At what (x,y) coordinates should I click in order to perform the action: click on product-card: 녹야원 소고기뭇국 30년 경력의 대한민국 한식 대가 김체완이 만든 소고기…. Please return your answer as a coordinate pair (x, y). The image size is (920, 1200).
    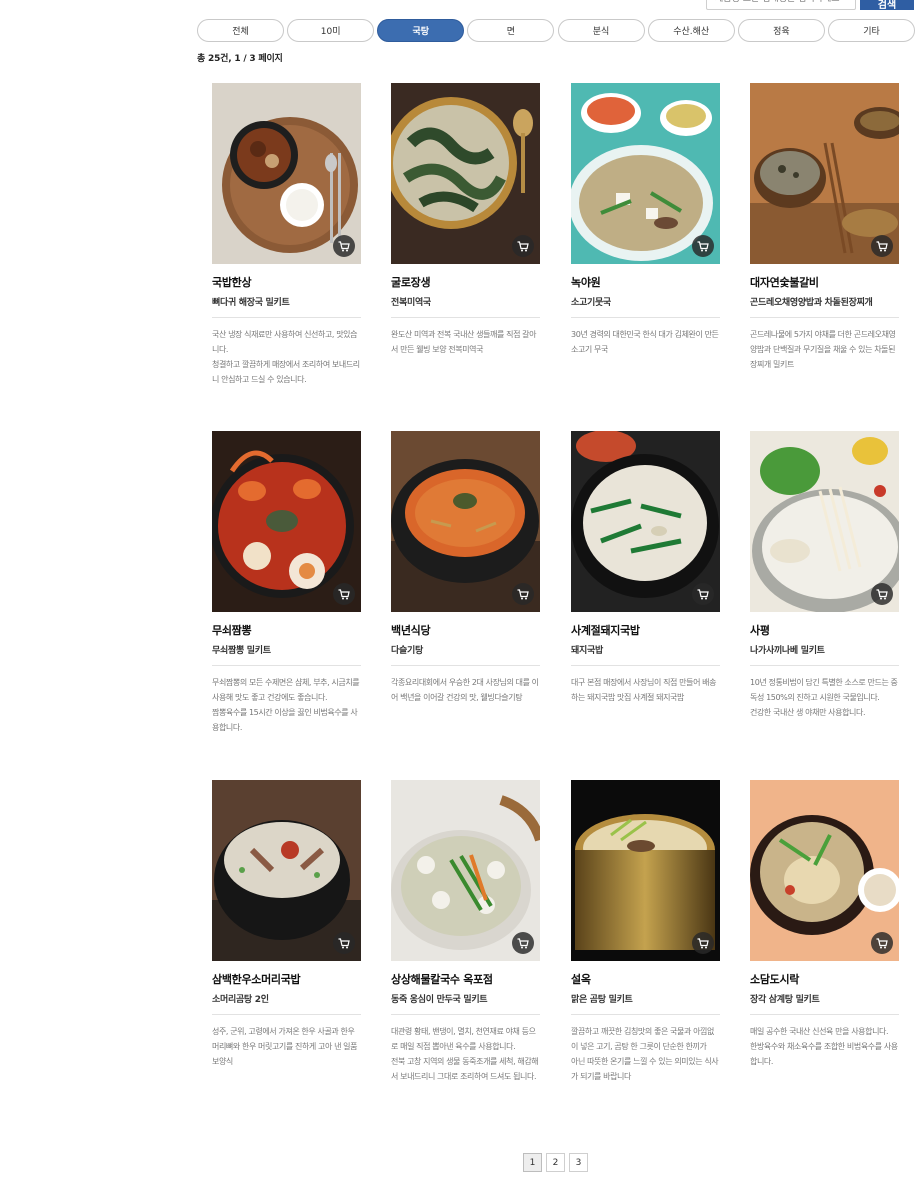
    Looking at the image, I should click on (645, 220).